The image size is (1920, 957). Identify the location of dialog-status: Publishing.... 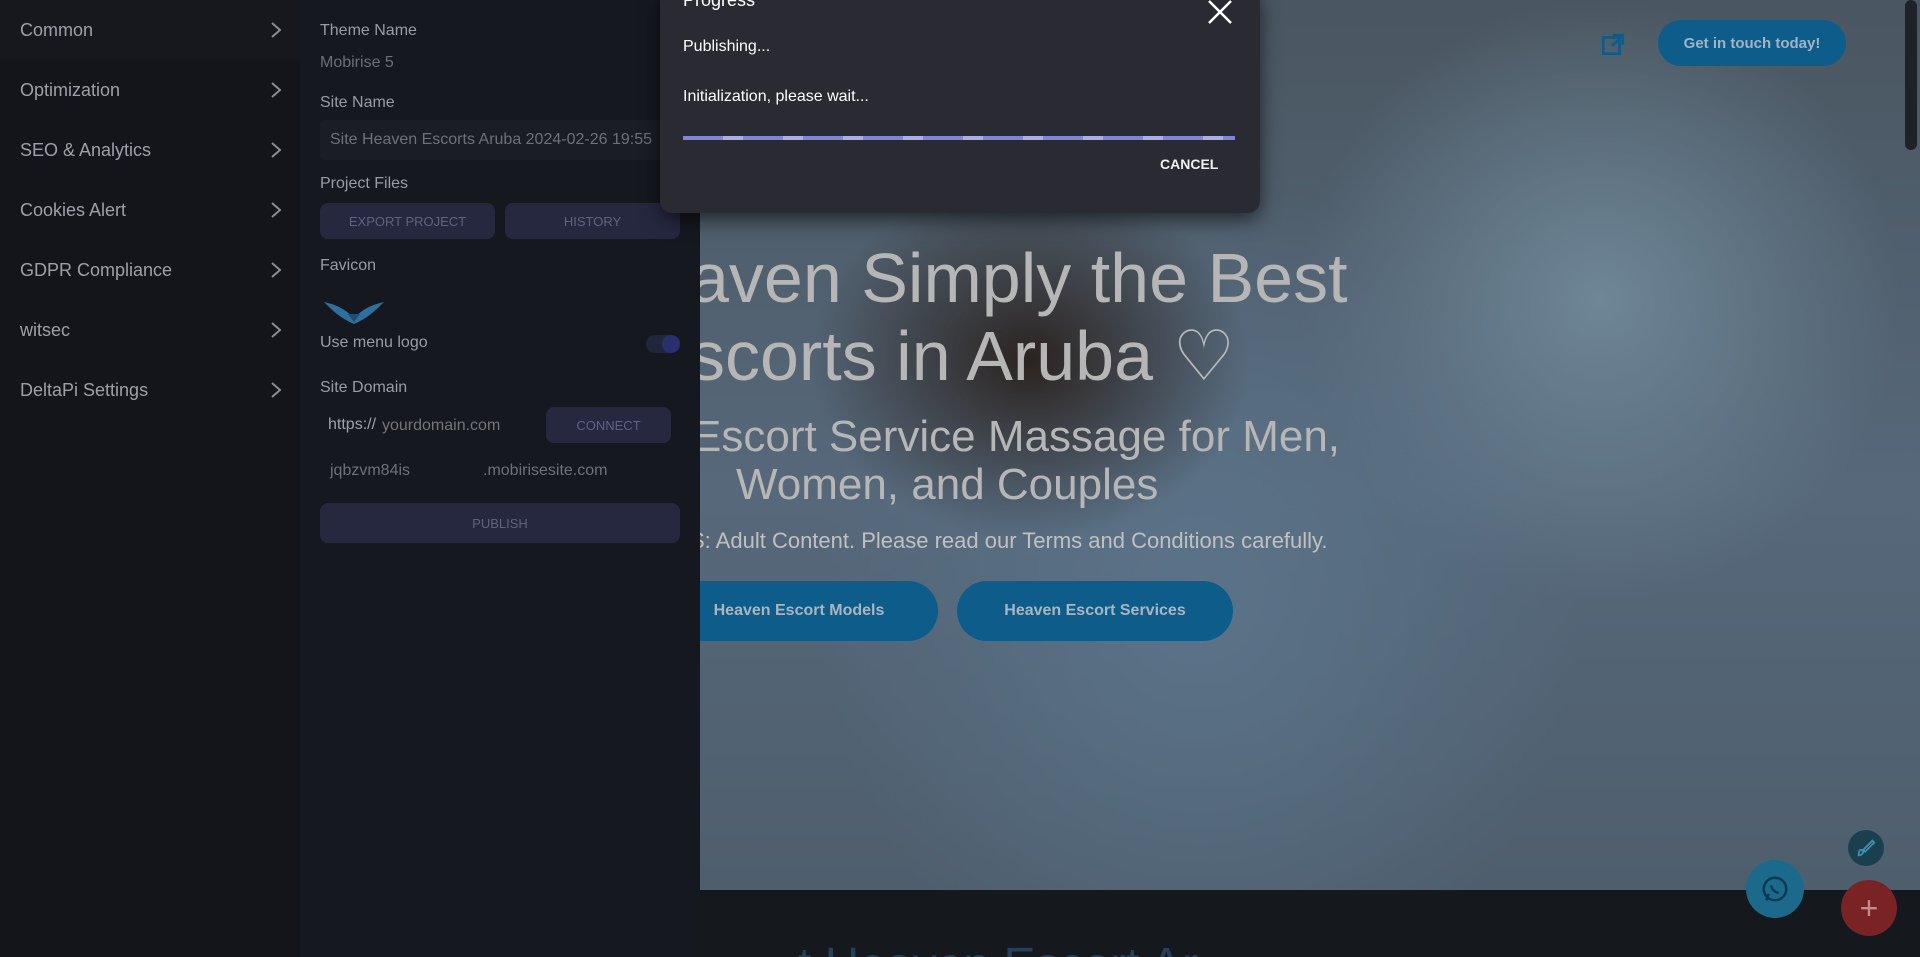
(727, 46).